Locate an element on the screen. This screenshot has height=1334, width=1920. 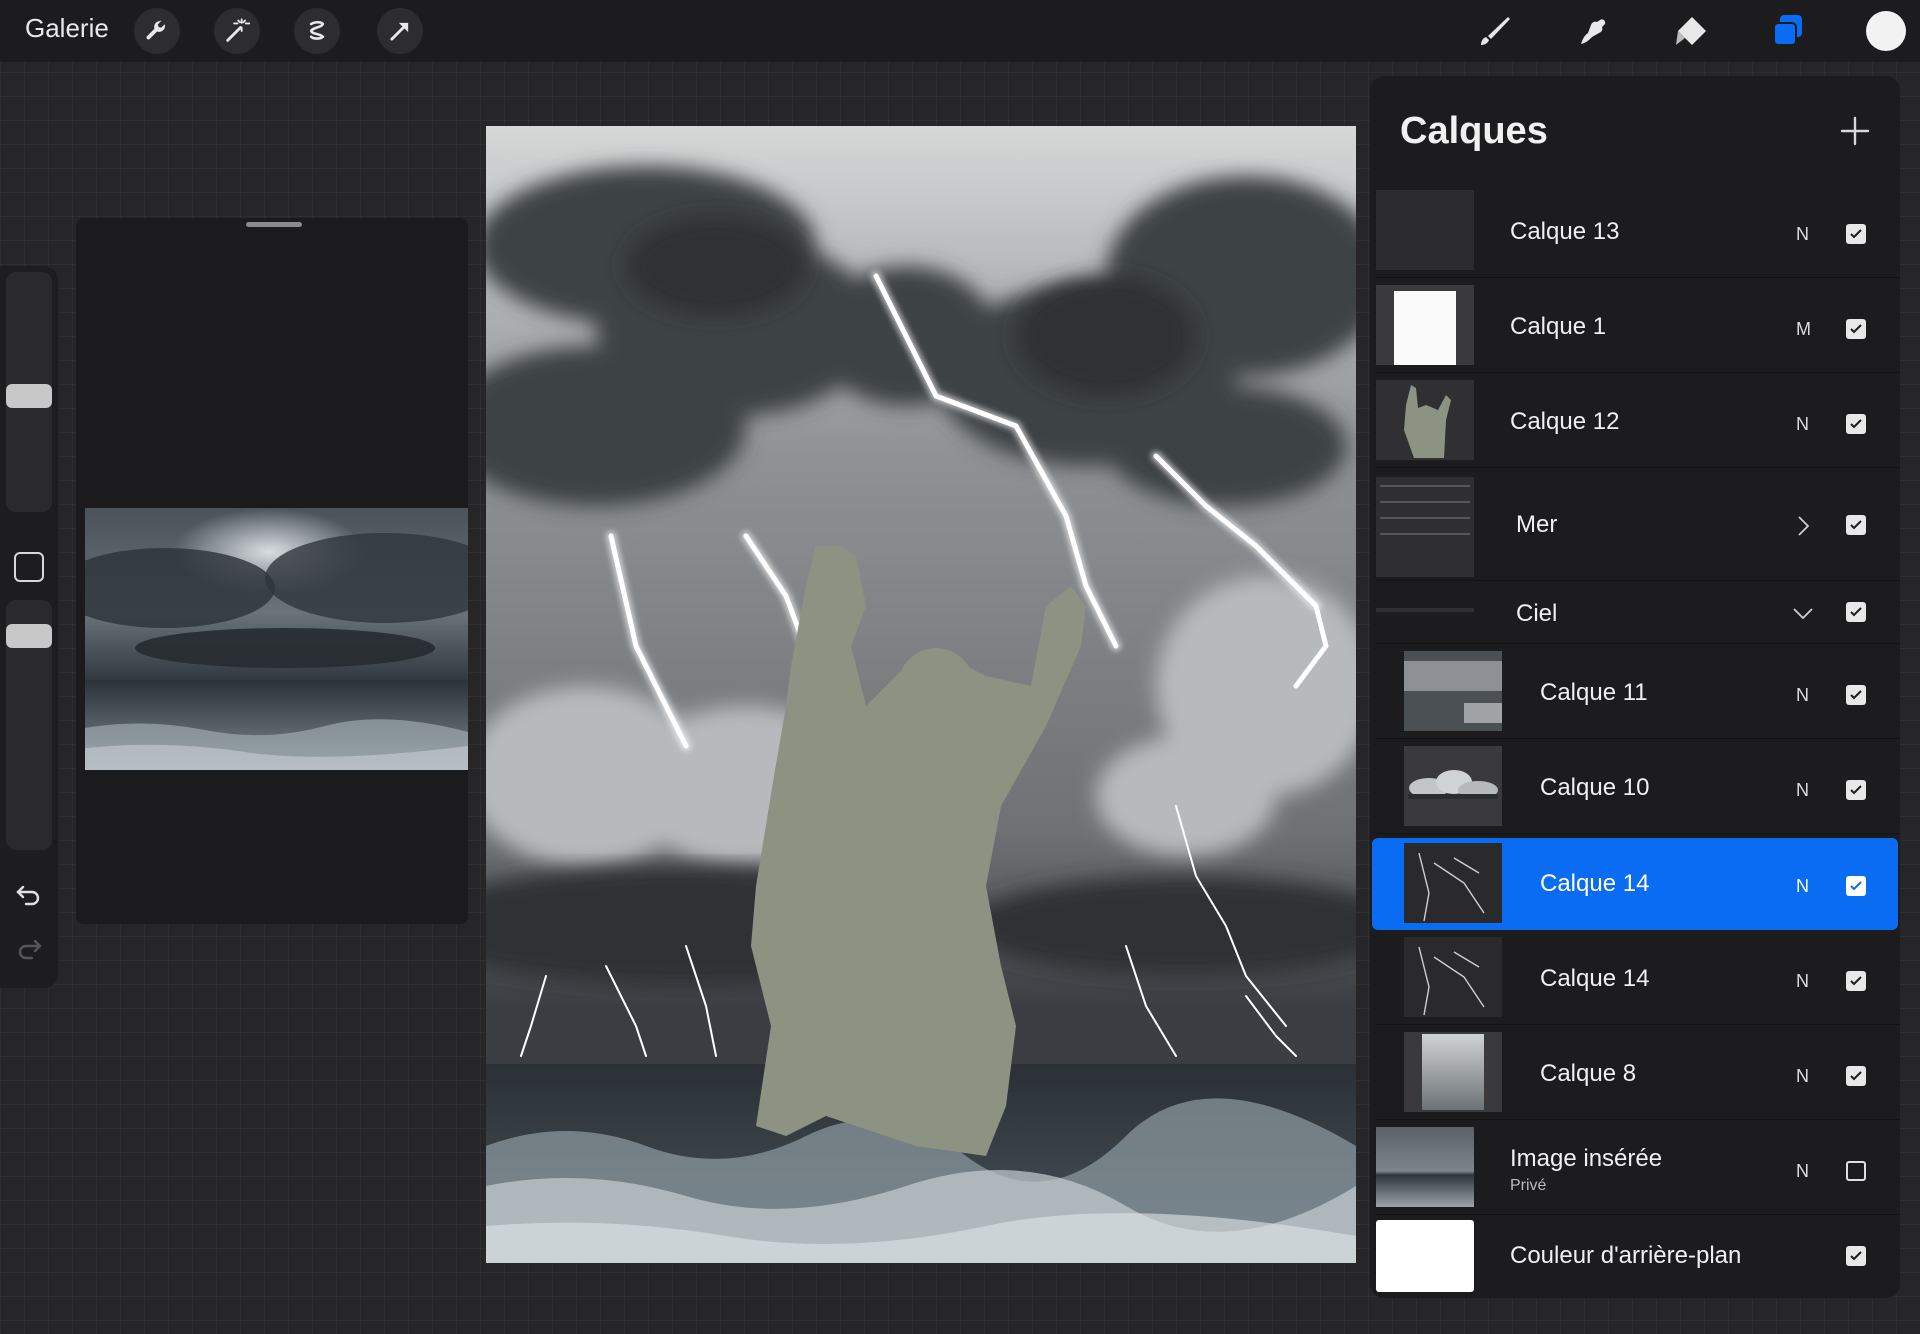
layer-row: Calque 11 N is located at coordinates (1638, 692).